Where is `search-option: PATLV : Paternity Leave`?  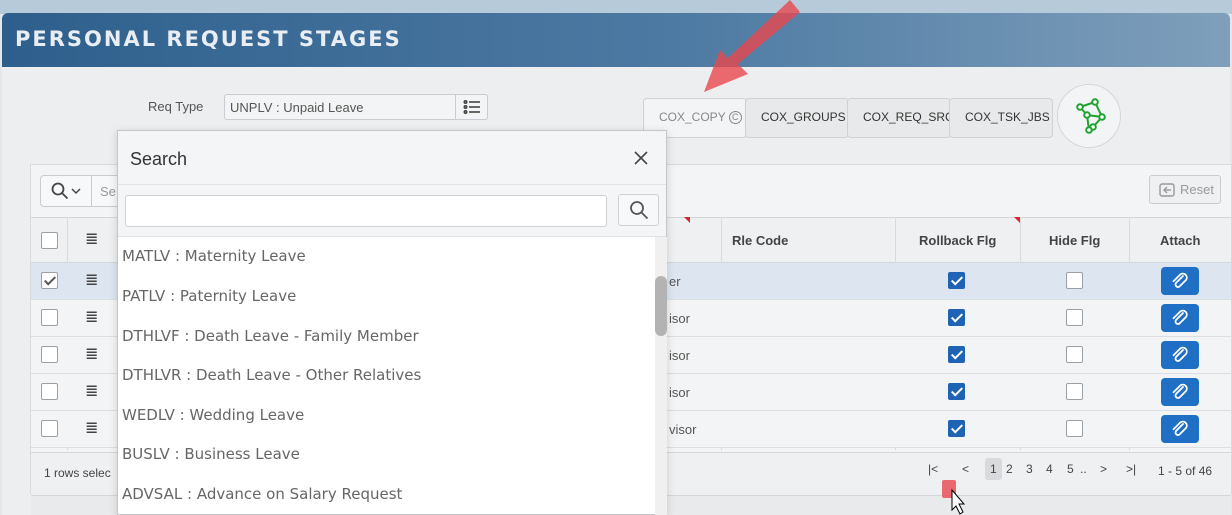 search-option: PATLV : Paternity Leave is located at coordinates (209, 296).